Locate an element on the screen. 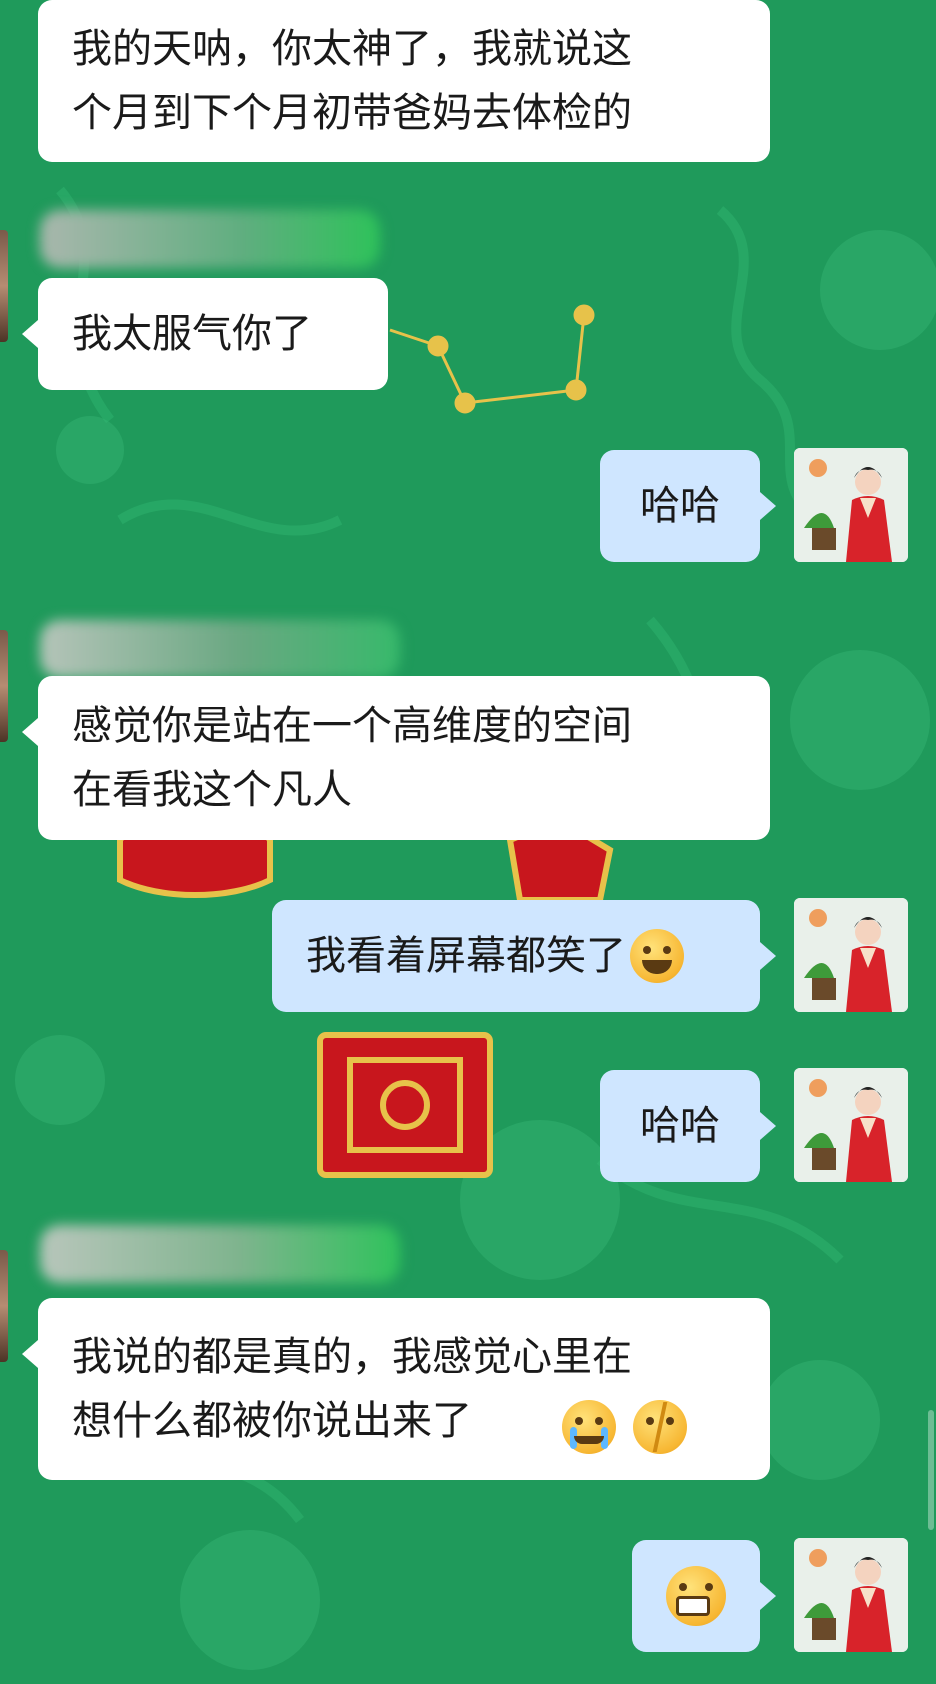 The width and height of the screenshot is (936, 1684). scrollbar is located at coordinates (931, 1470).